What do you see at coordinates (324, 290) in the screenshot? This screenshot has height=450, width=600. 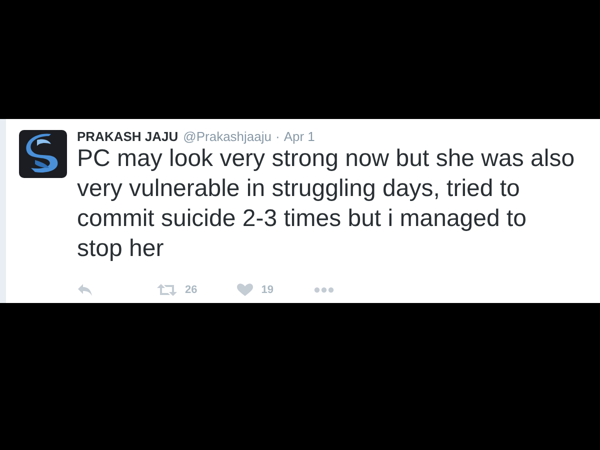 I see `more-icon` at bounding box center [324, 290].